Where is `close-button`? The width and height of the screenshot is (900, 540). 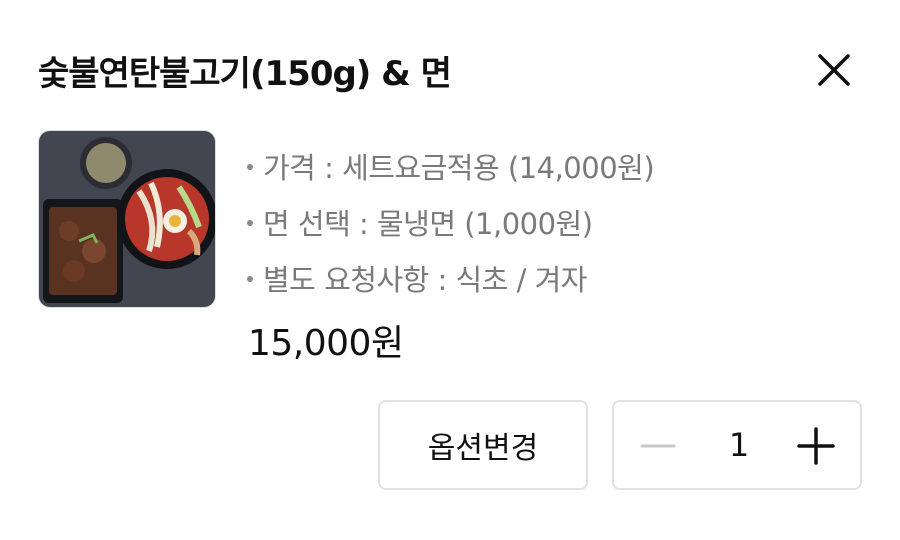 close-button is located at coordinates (834, 70).